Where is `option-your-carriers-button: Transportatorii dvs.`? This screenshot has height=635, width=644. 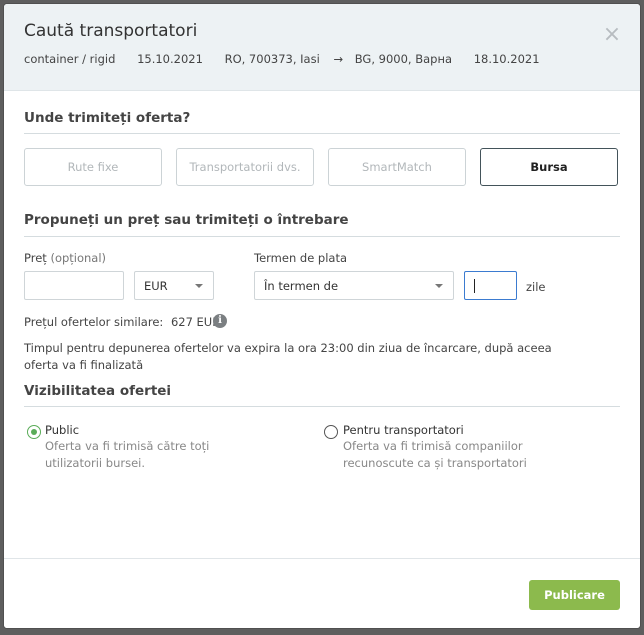 option-your-carriers-button: Transportatorii dvs. is located at coordinates (245, 167).